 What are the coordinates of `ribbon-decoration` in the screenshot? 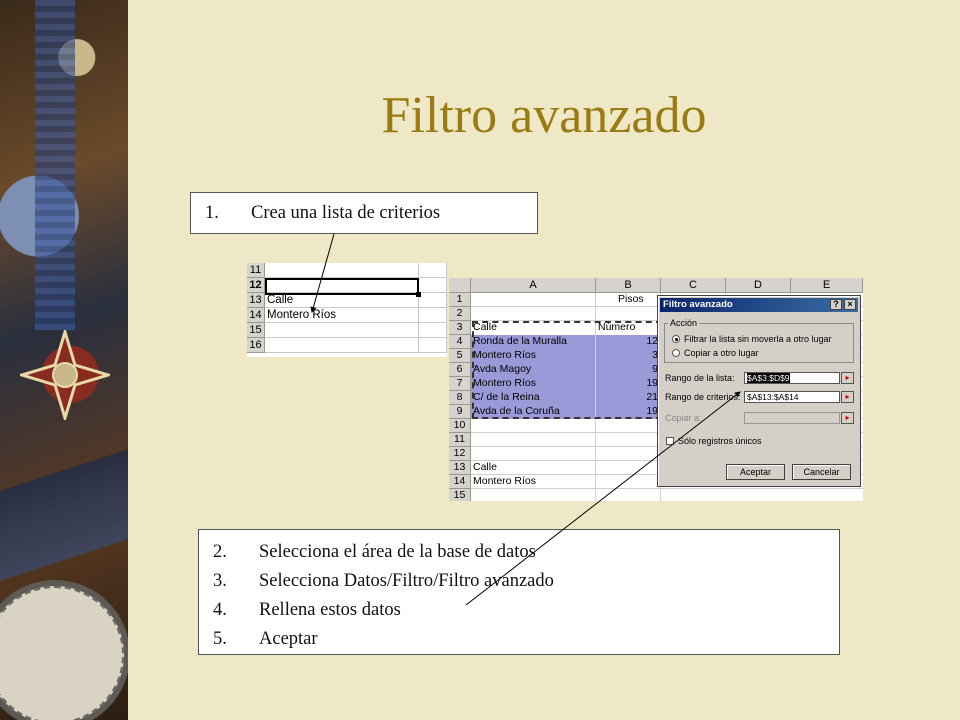 It's located at (55, 165).